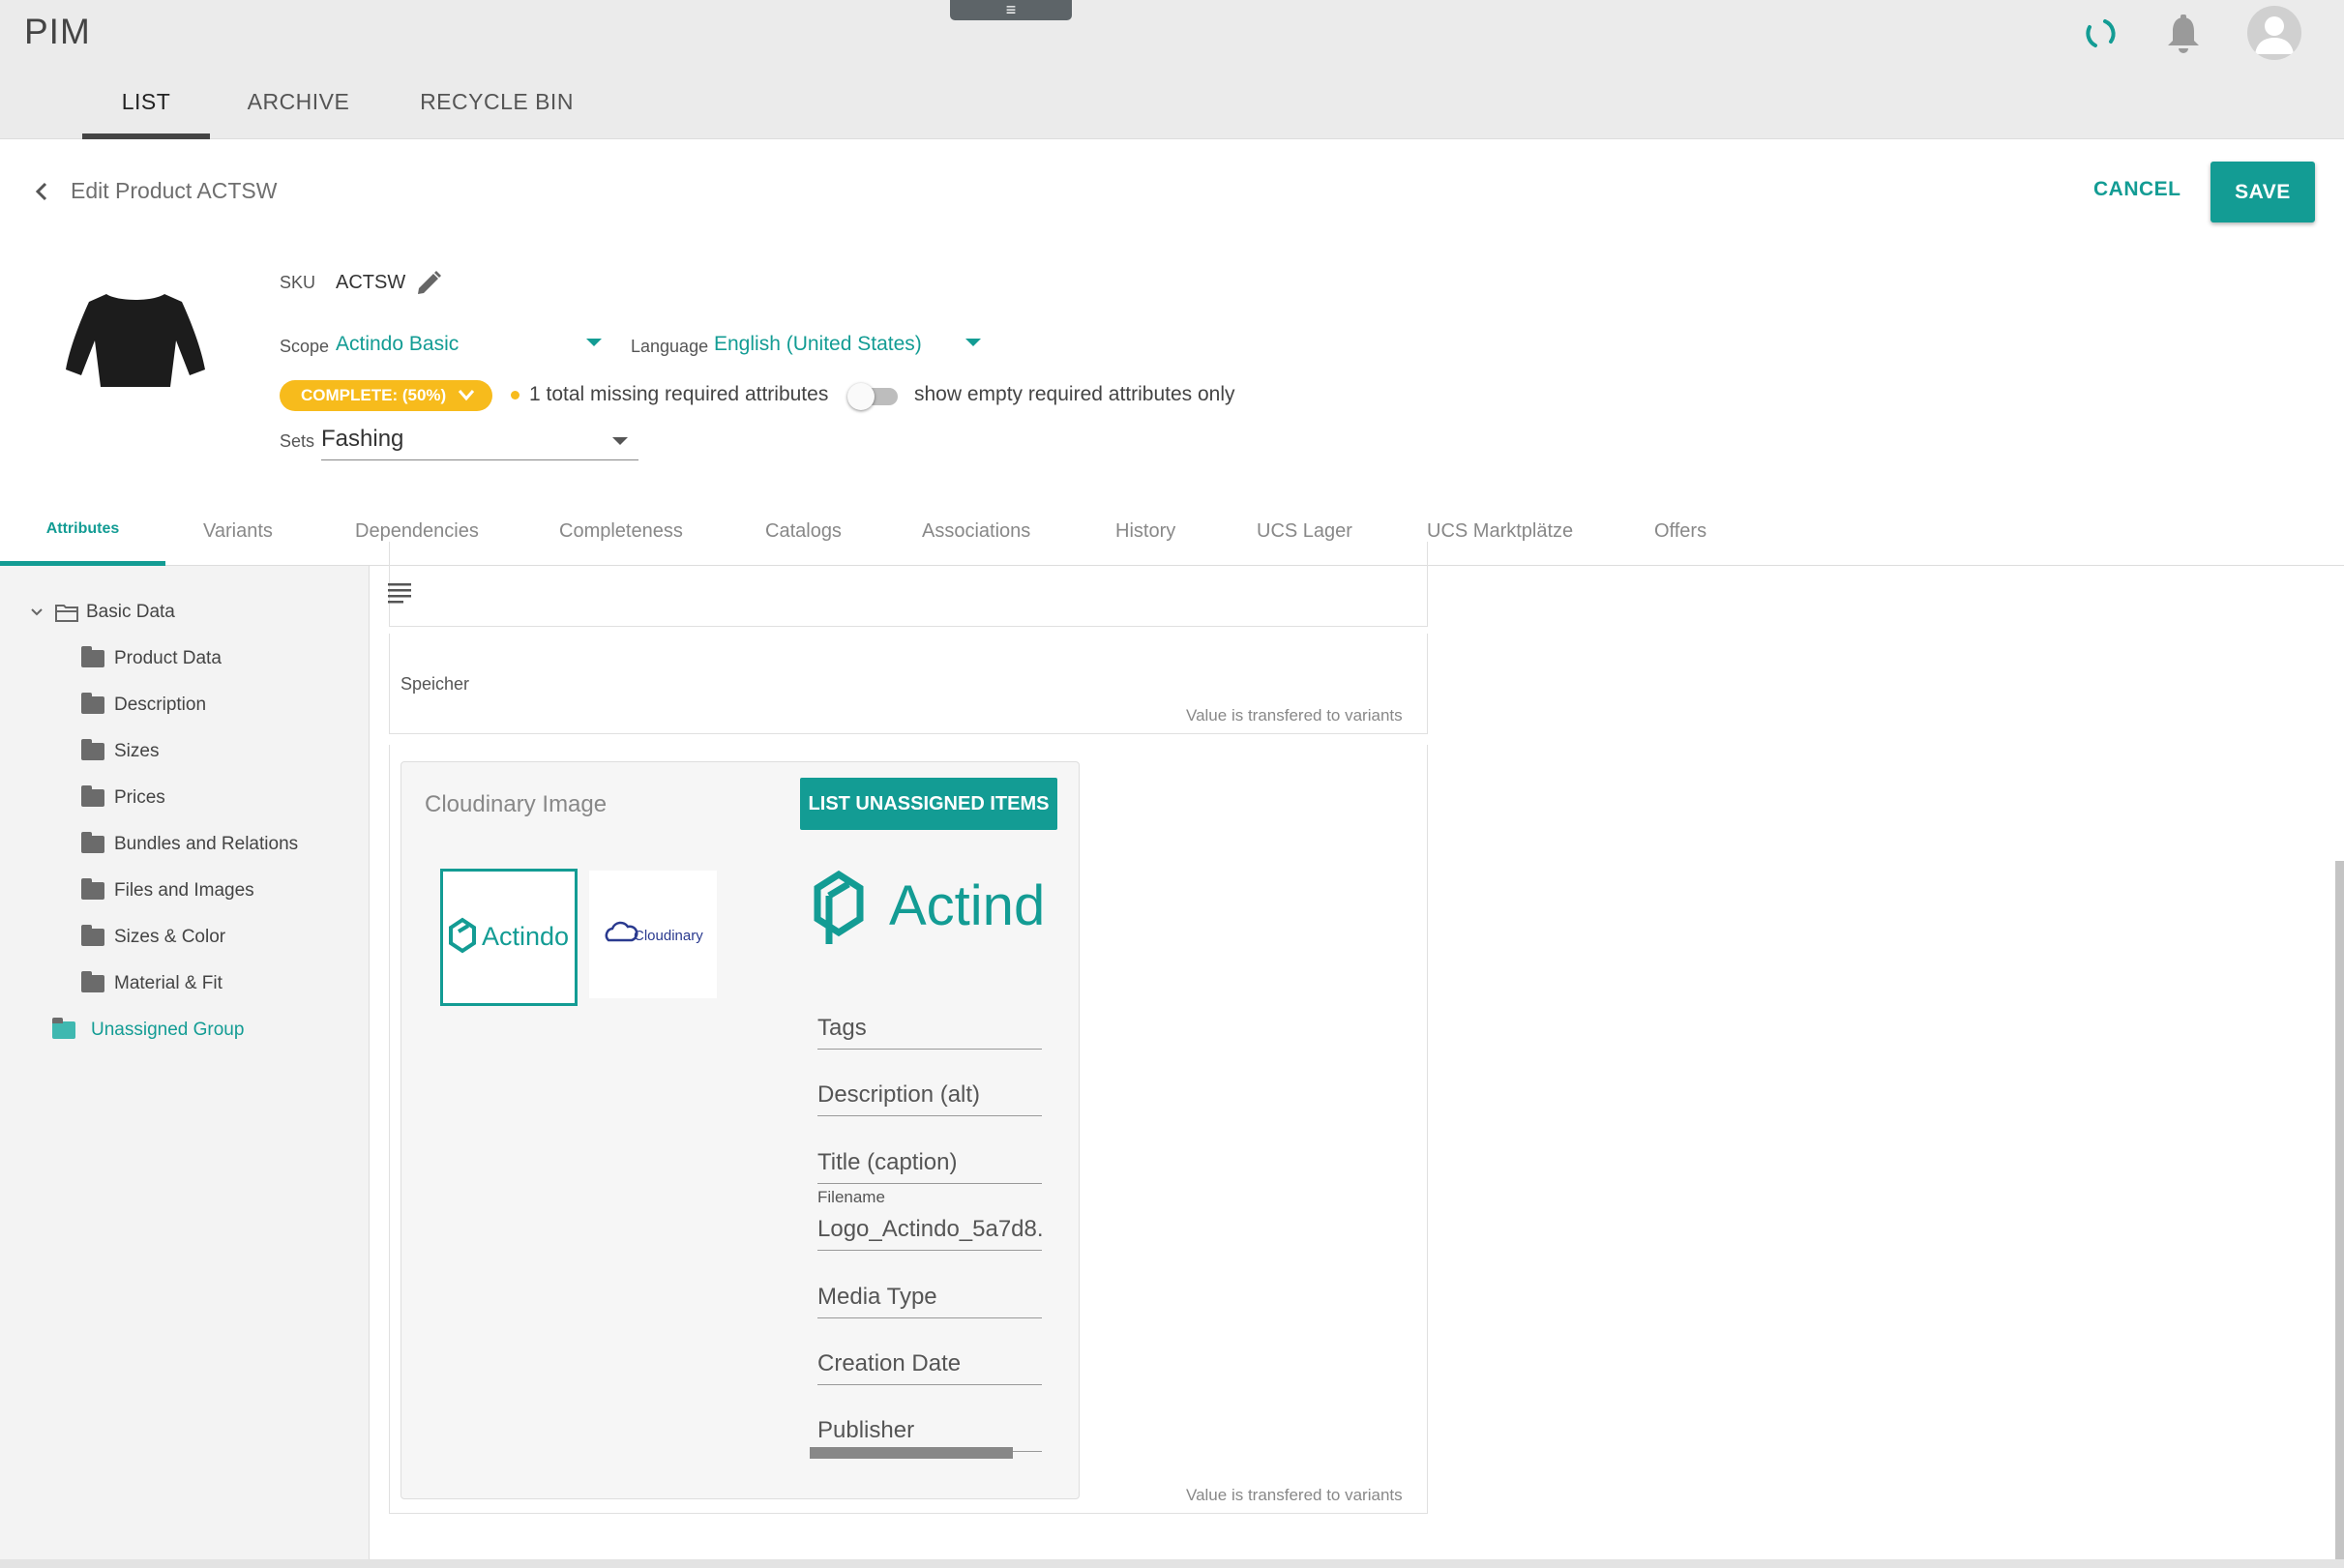  I want to click on tab-associations: Associations, so click(976, 531).